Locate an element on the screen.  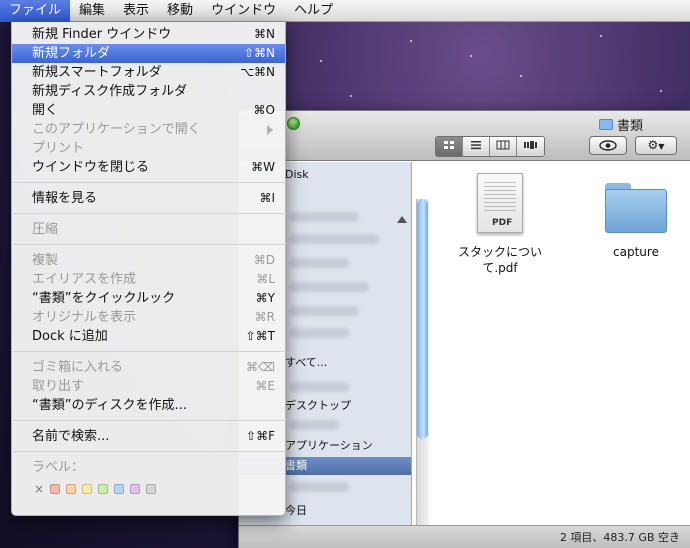
chevron-down-icon: ▼ is located at coordinates (661, 146).